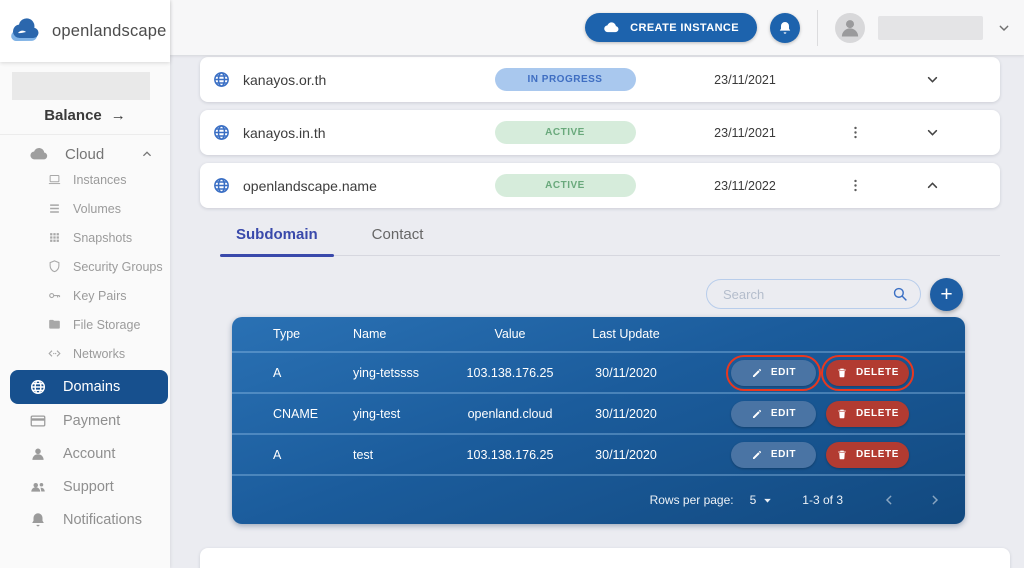 Image resolution: width=1024 pixels, height=568 pixels. I want to click on sidebar-item-label: Support, so click(88, 486).